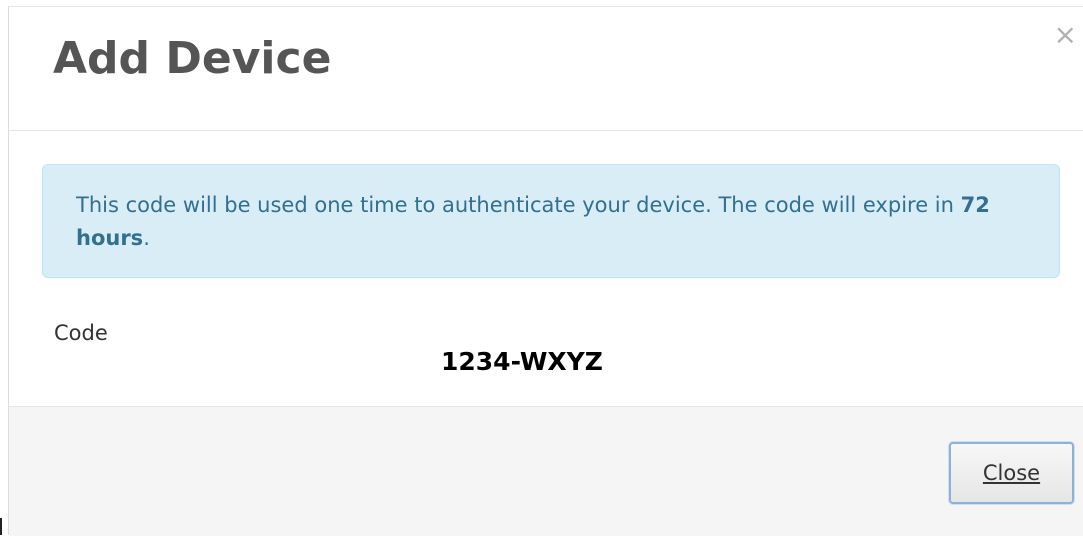 This screenshot has width=1083, height=536. What do you see at coordinates (146, 238) in the screenshot?
I see `info-alert-period: .` at bounding box center [146, 238].